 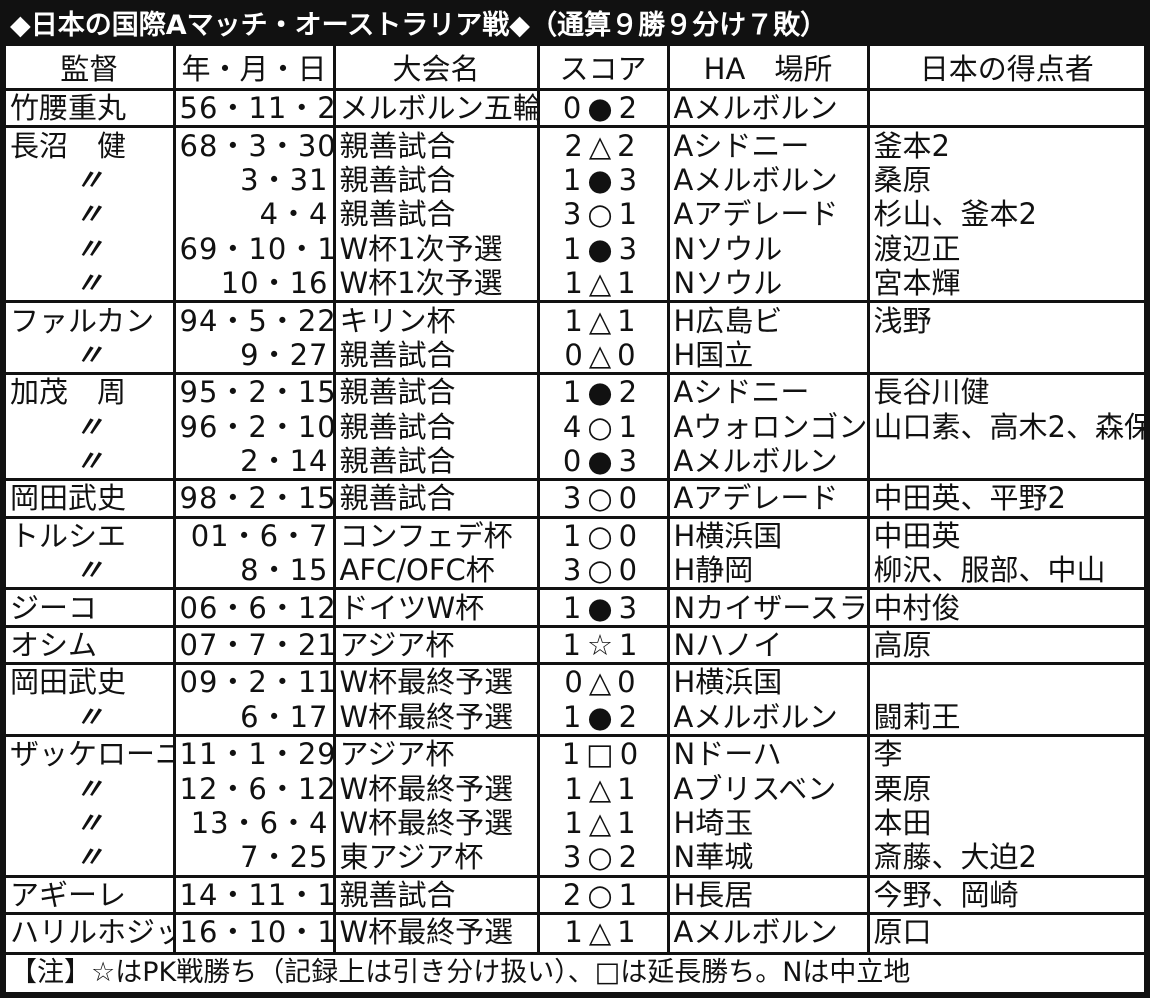 I want to click on row-venue: H長居, so click(x=769, y=894).